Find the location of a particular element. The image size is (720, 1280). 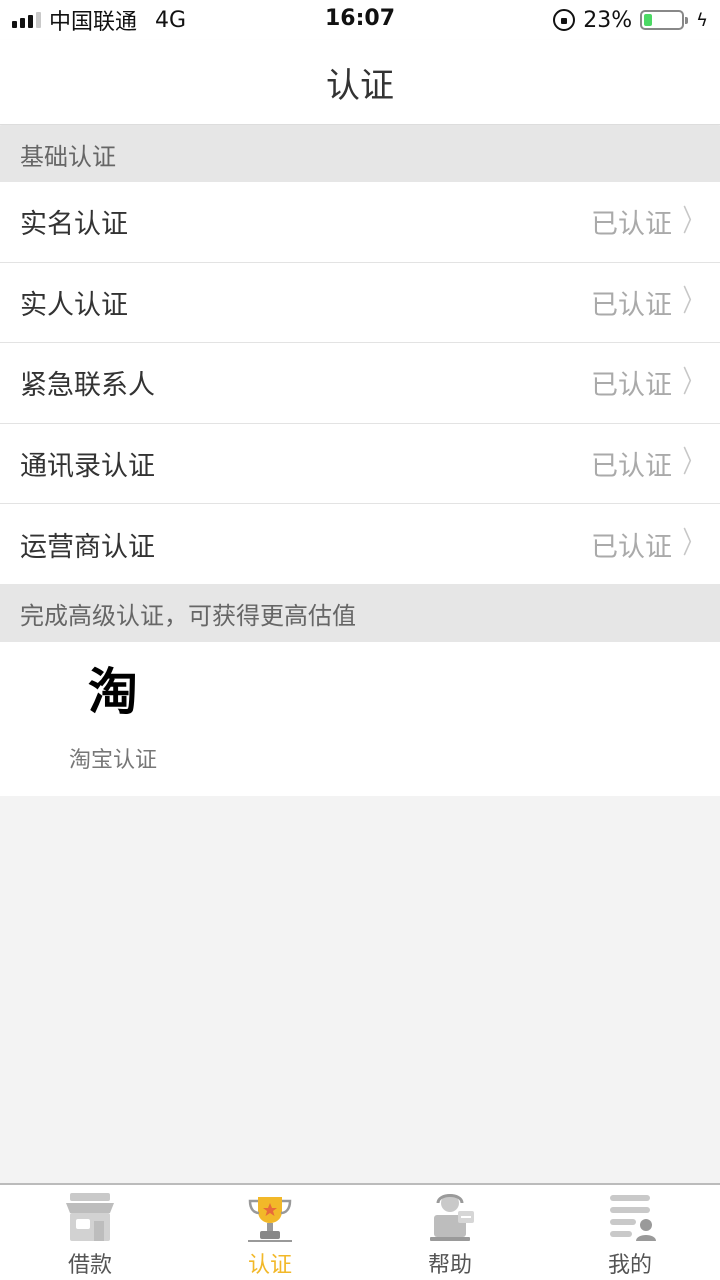

list-item-emergency-contact: 紧急联系人 已认证 〉 is located at coordinates (360, 383).